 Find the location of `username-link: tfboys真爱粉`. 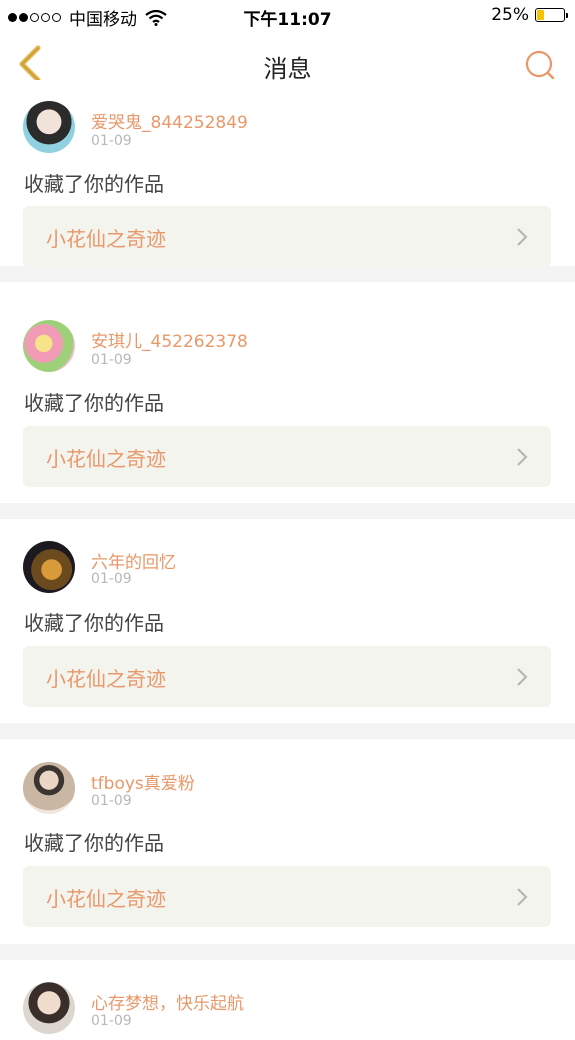

username-link: tfboys真爱粉 is located at coordinates (143, 781).